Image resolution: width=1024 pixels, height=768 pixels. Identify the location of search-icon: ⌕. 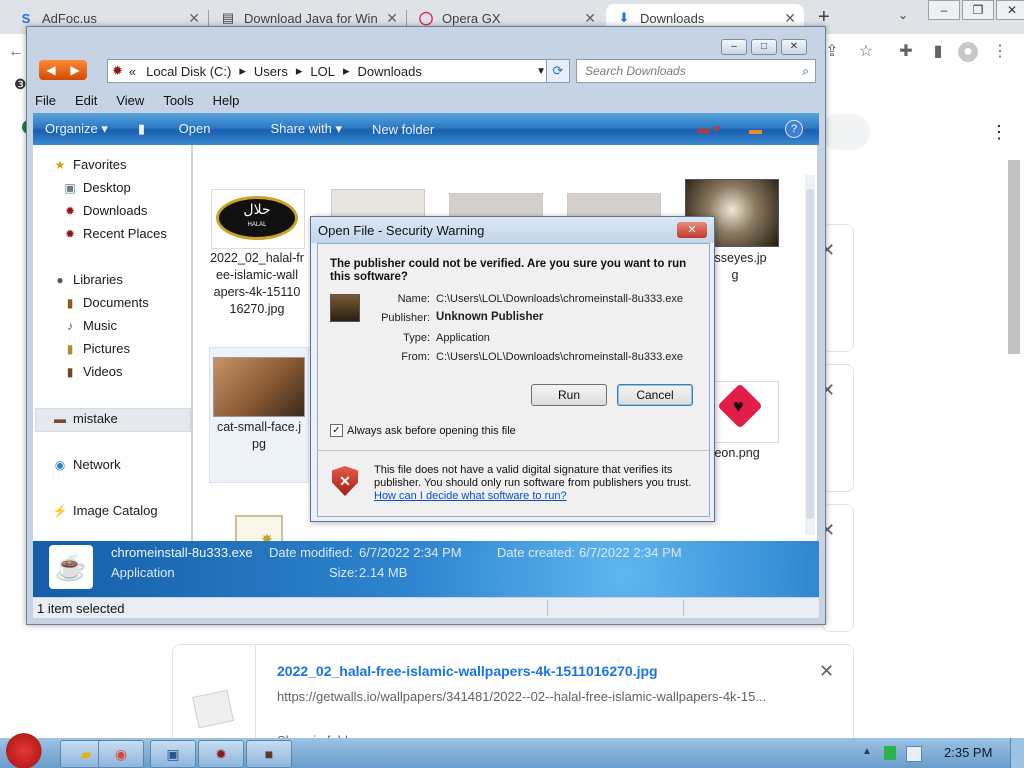
(805, 70).